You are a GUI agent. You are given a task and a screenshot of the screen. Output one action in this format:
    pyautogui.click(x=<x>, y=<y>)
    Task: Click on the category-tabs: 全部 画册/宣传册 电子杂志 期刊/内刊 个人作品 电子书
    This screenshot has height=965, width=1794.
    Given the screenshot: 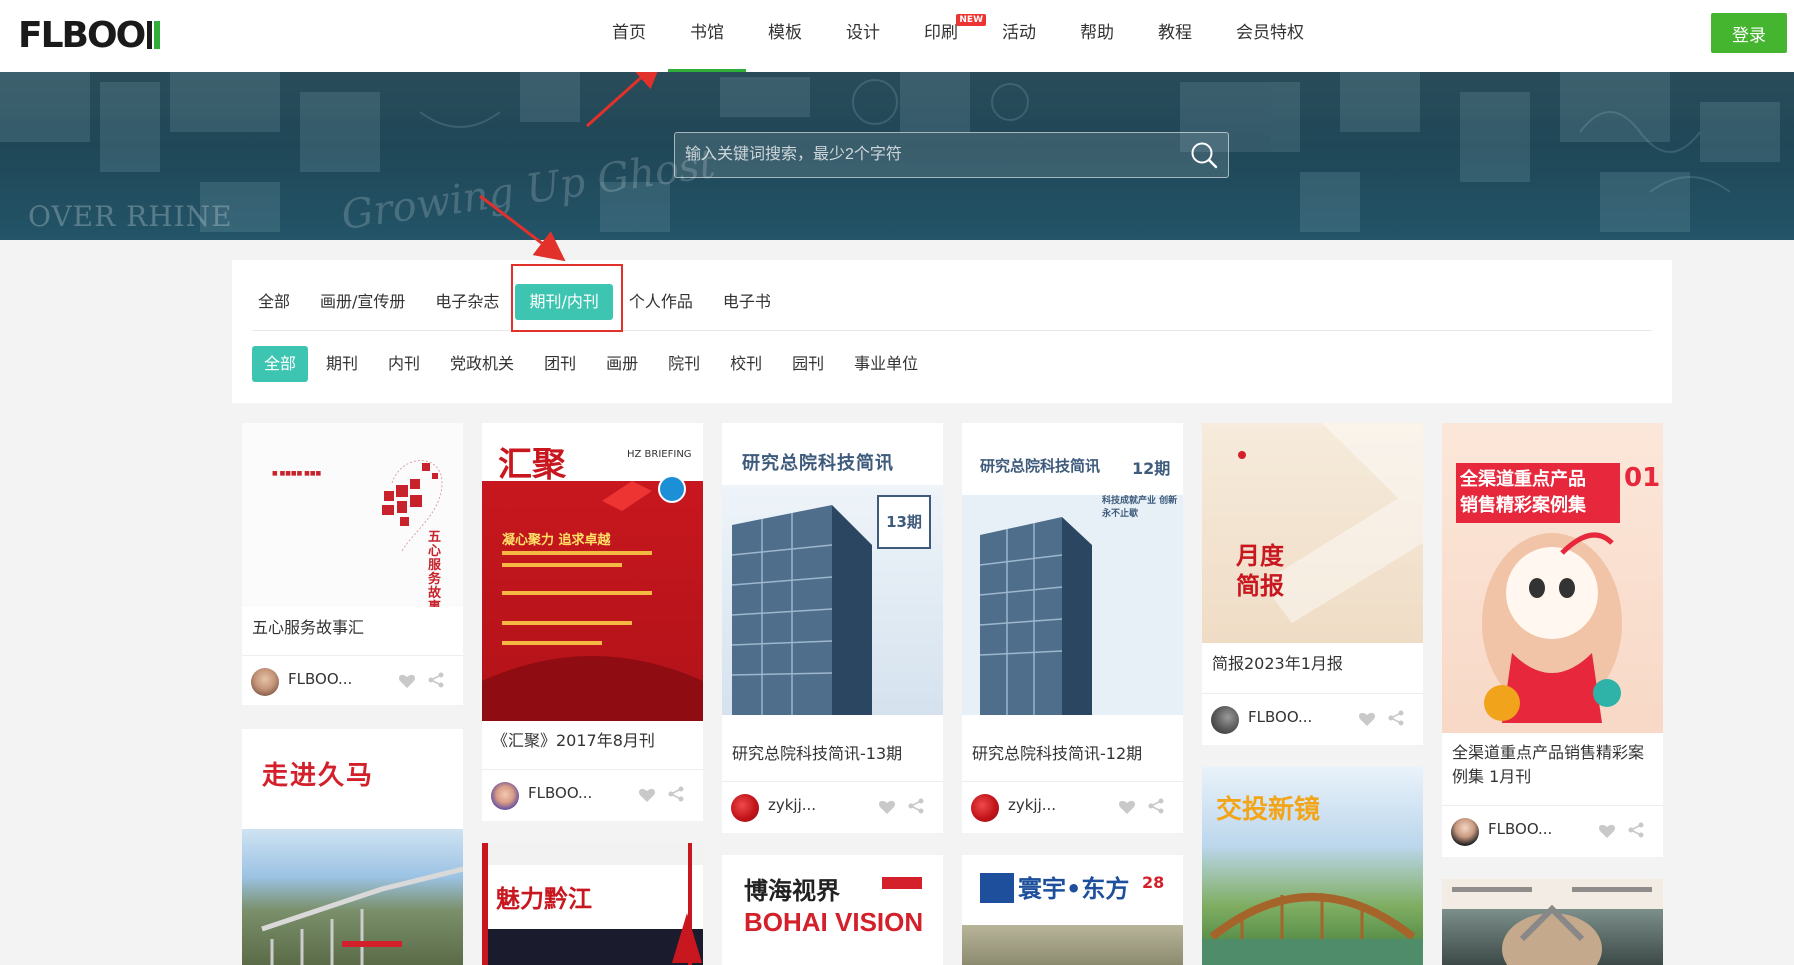 What is the action you would take?
    pyautogui.click(x=515, y=302)
    